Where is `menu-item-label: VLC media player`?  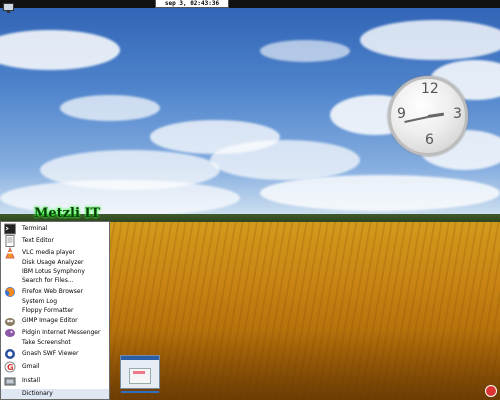
menu-item-label: VLC media player is located at coordinates (49, 252).